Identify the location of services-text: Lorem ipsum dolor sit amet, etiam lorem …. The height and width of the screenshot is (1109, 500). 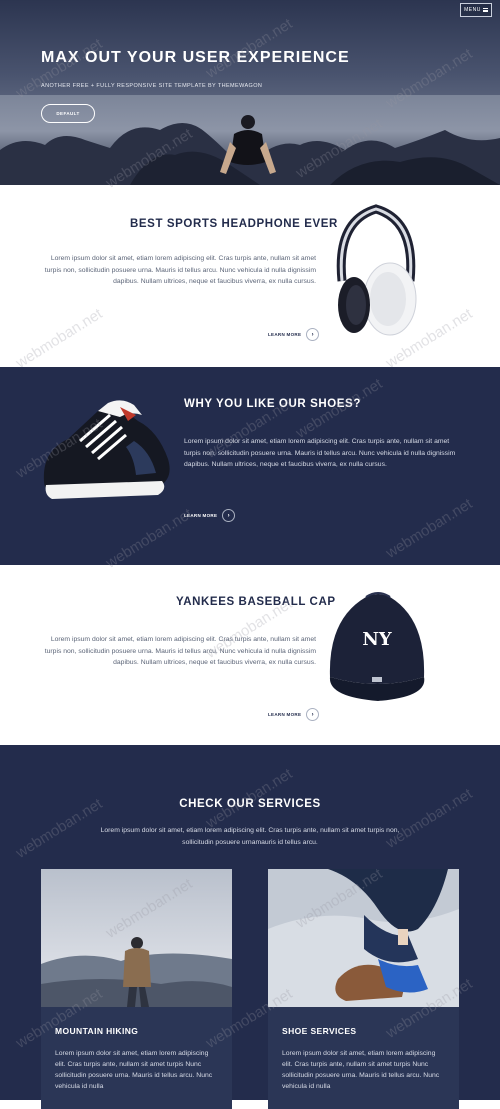
(250, 836).